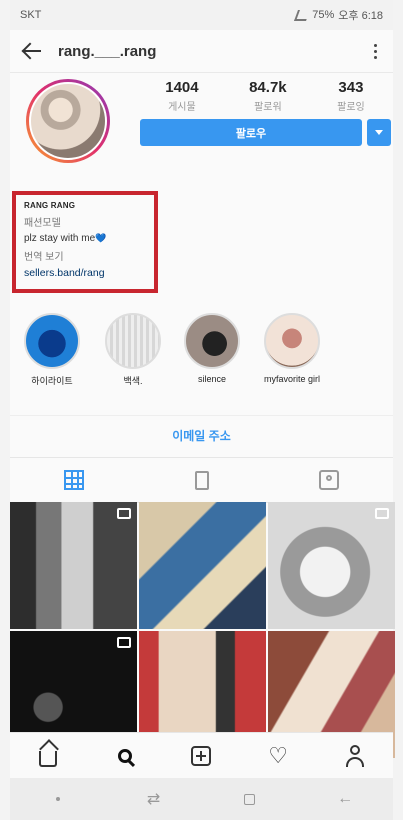 Image resolution: width=403 pixels, height=820 pixels. Describe the element at coordinates (268, 107) in the screenshot. I see `stat-label: 팔로워` at that location.